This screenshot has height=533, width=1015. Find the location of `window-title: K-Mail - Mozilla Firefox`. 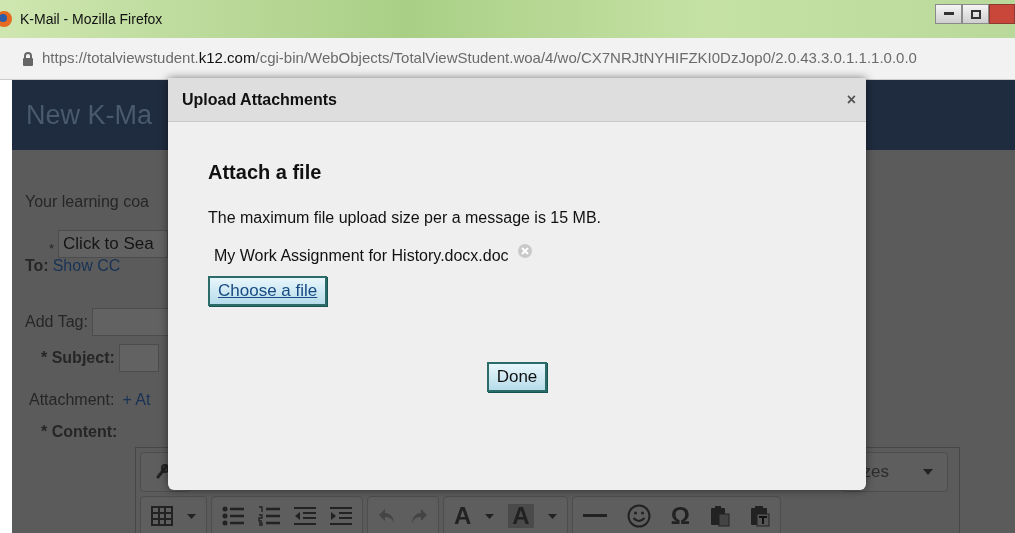

window-title: K-Mail - Mozilla Firefox is located at coordinates (91, 19).